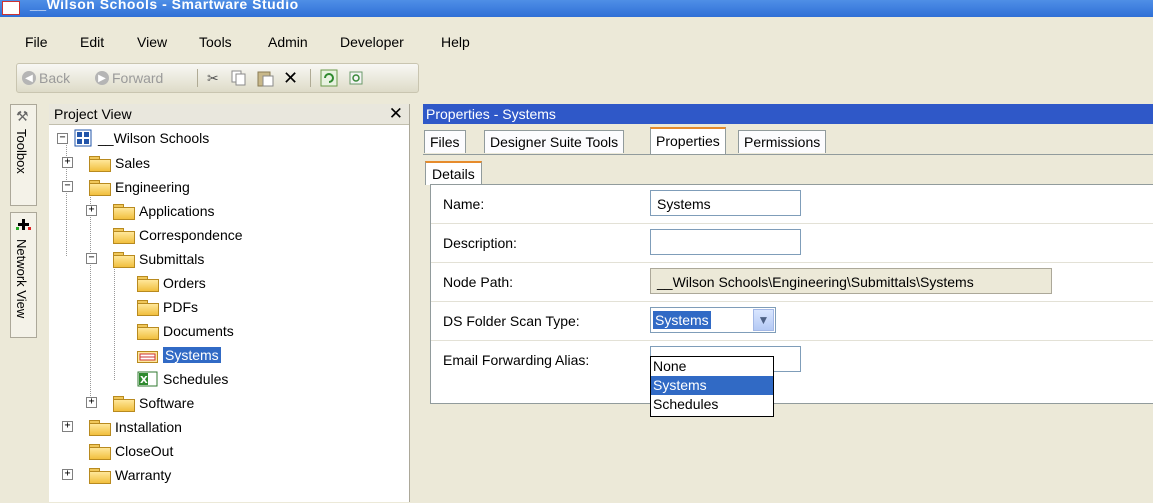 This screenshot has height=503, width=1153. Describe the element at coordinates (150, 211) in the screenshot. I see `tree-node-applications: + Applications` at that location.